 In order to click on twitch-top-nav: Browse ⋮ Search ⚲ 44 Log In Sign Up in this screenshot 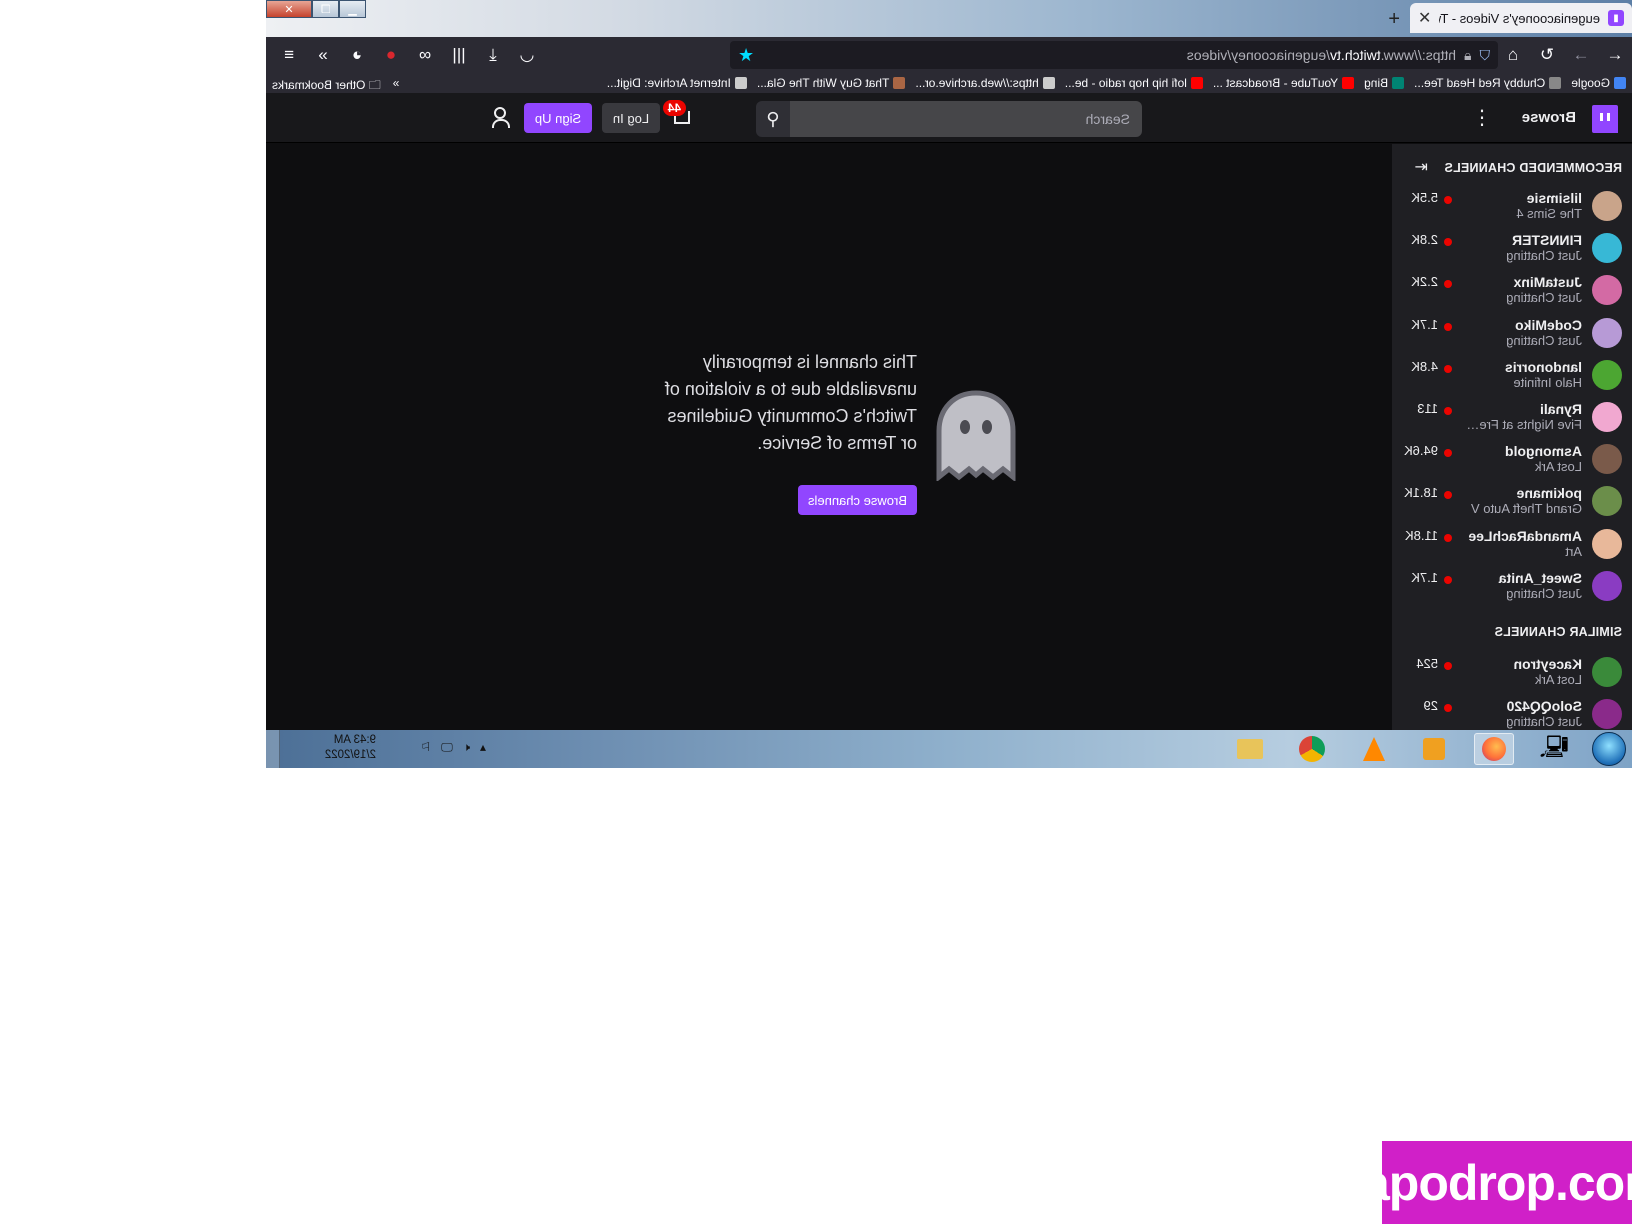, I will do `click(949, 118)`.